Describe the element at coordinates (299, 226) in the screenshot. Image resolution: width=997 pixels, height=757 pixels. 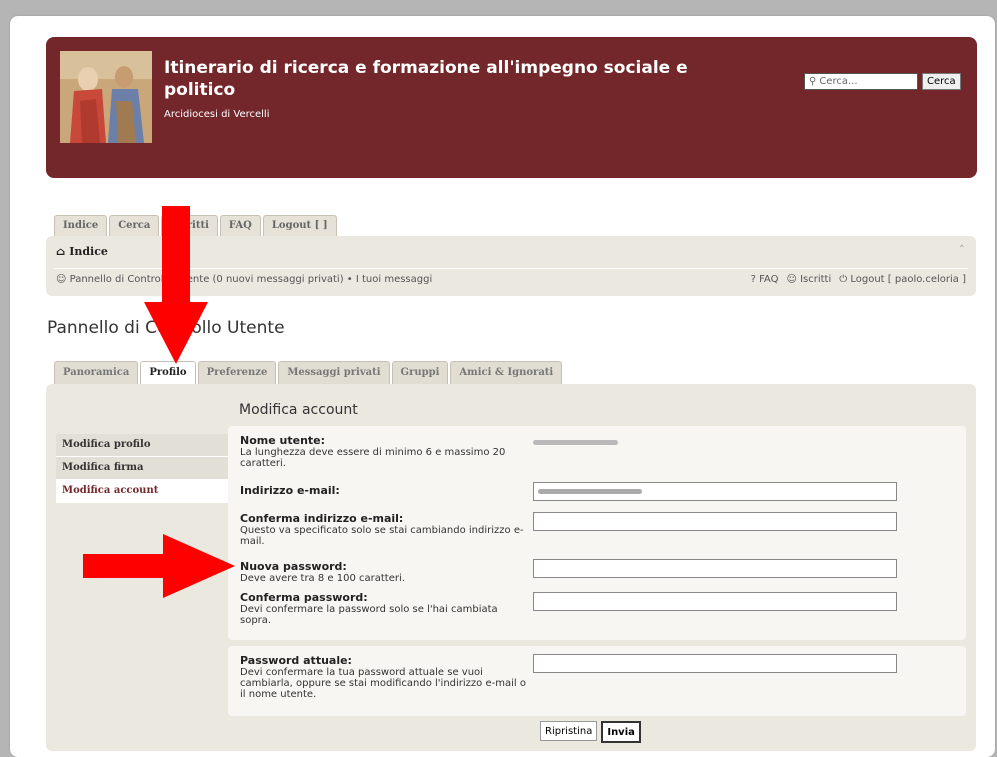
I see `tab-logout: Logout [ ]` at that location.